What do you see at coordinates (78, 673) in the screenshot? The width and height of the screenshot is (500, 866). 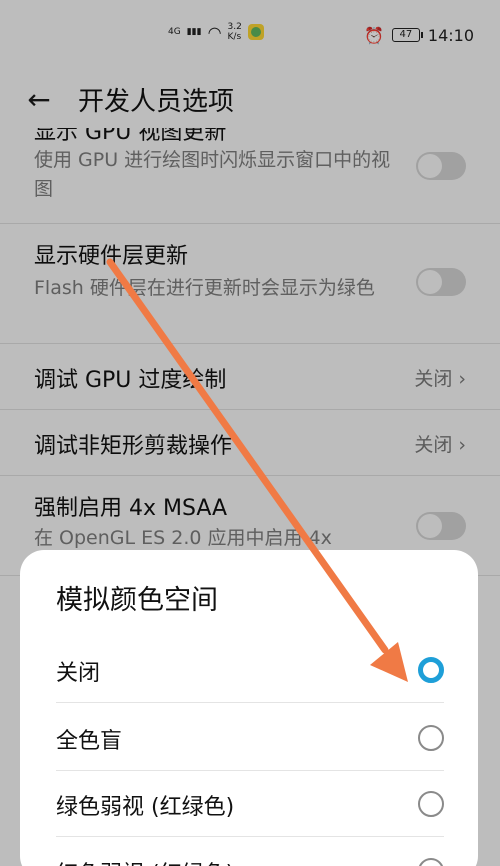 I see `option-label: 关闭` at bounding box center [78, 673].